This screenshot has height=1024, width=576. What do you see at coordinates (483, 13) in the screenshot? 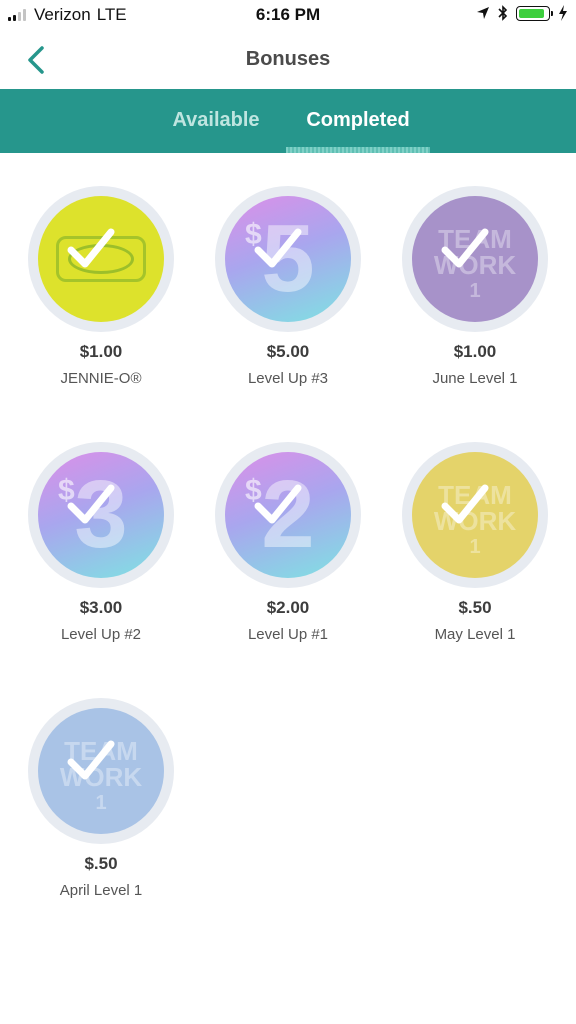
I see `location-arrow-icon` at bounding box center [483, 13].